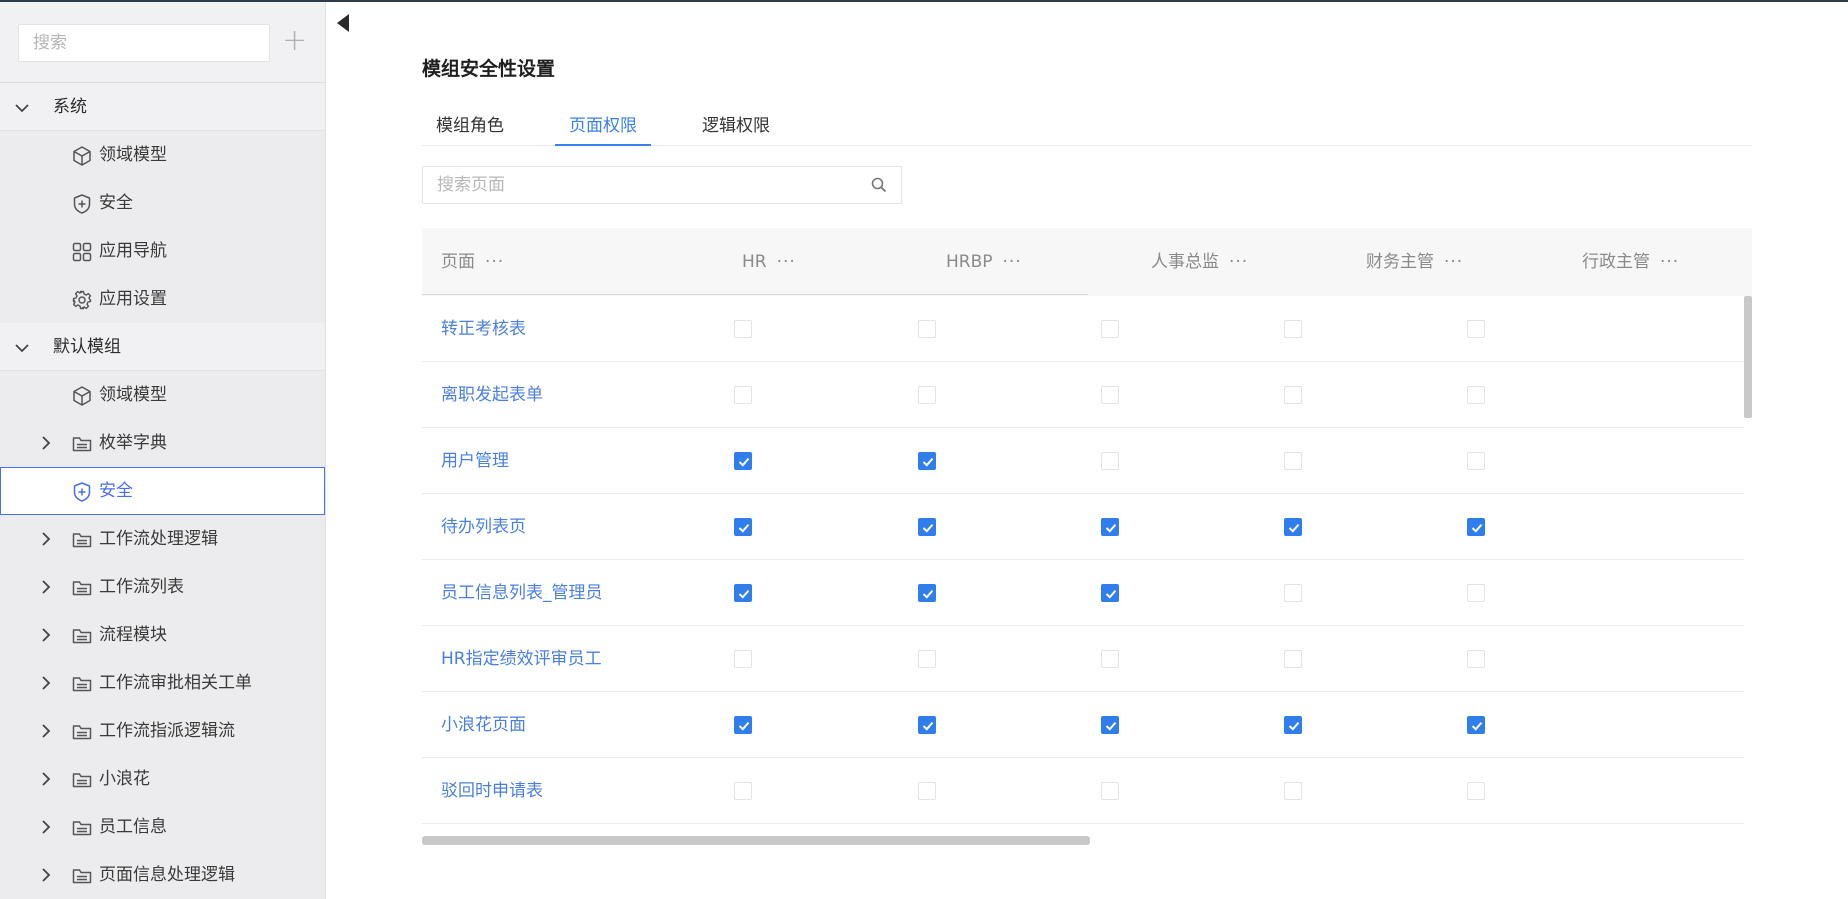 The height and width of the screenshot is (899, 1848). Describe the element at coordinates (175, 683) in the screenshot. I see `sidebar-item-label: 工作流审批相关工单` at that location.